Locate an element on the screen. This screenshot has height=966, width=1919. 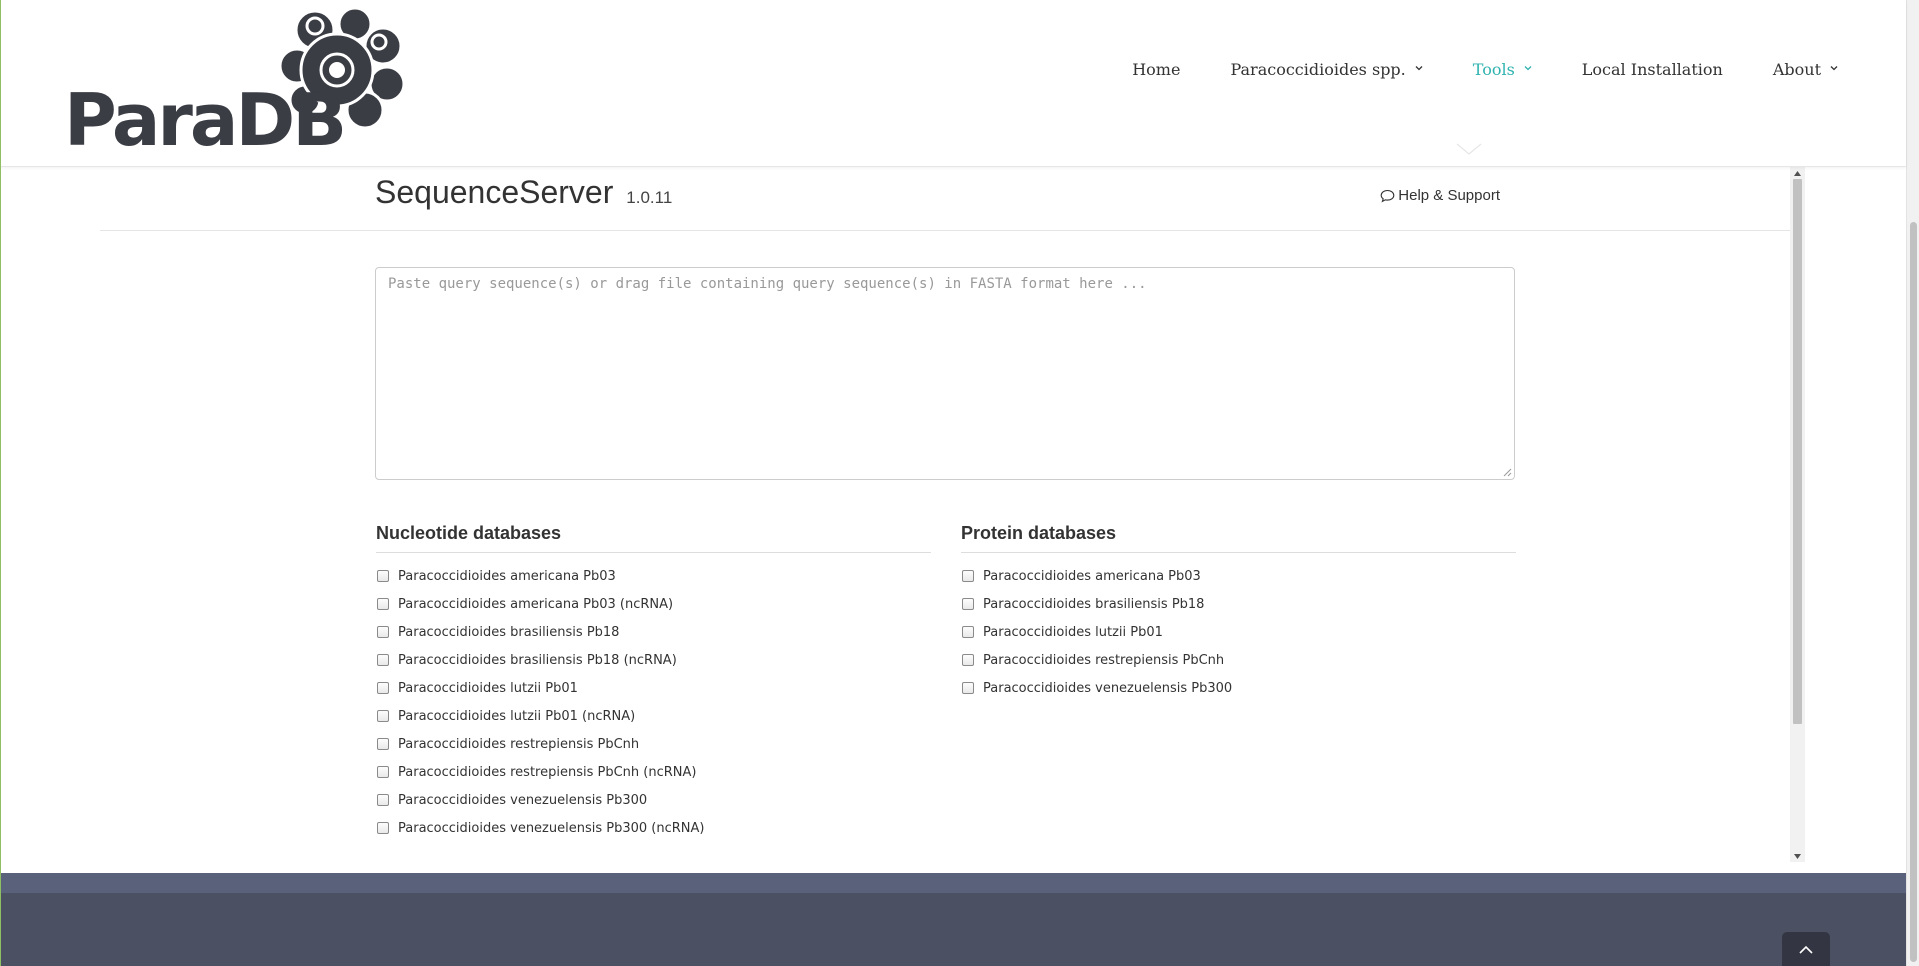
app-header: SequenceServer 1.0.11 Help & Support is located at coordinates (945, 199).